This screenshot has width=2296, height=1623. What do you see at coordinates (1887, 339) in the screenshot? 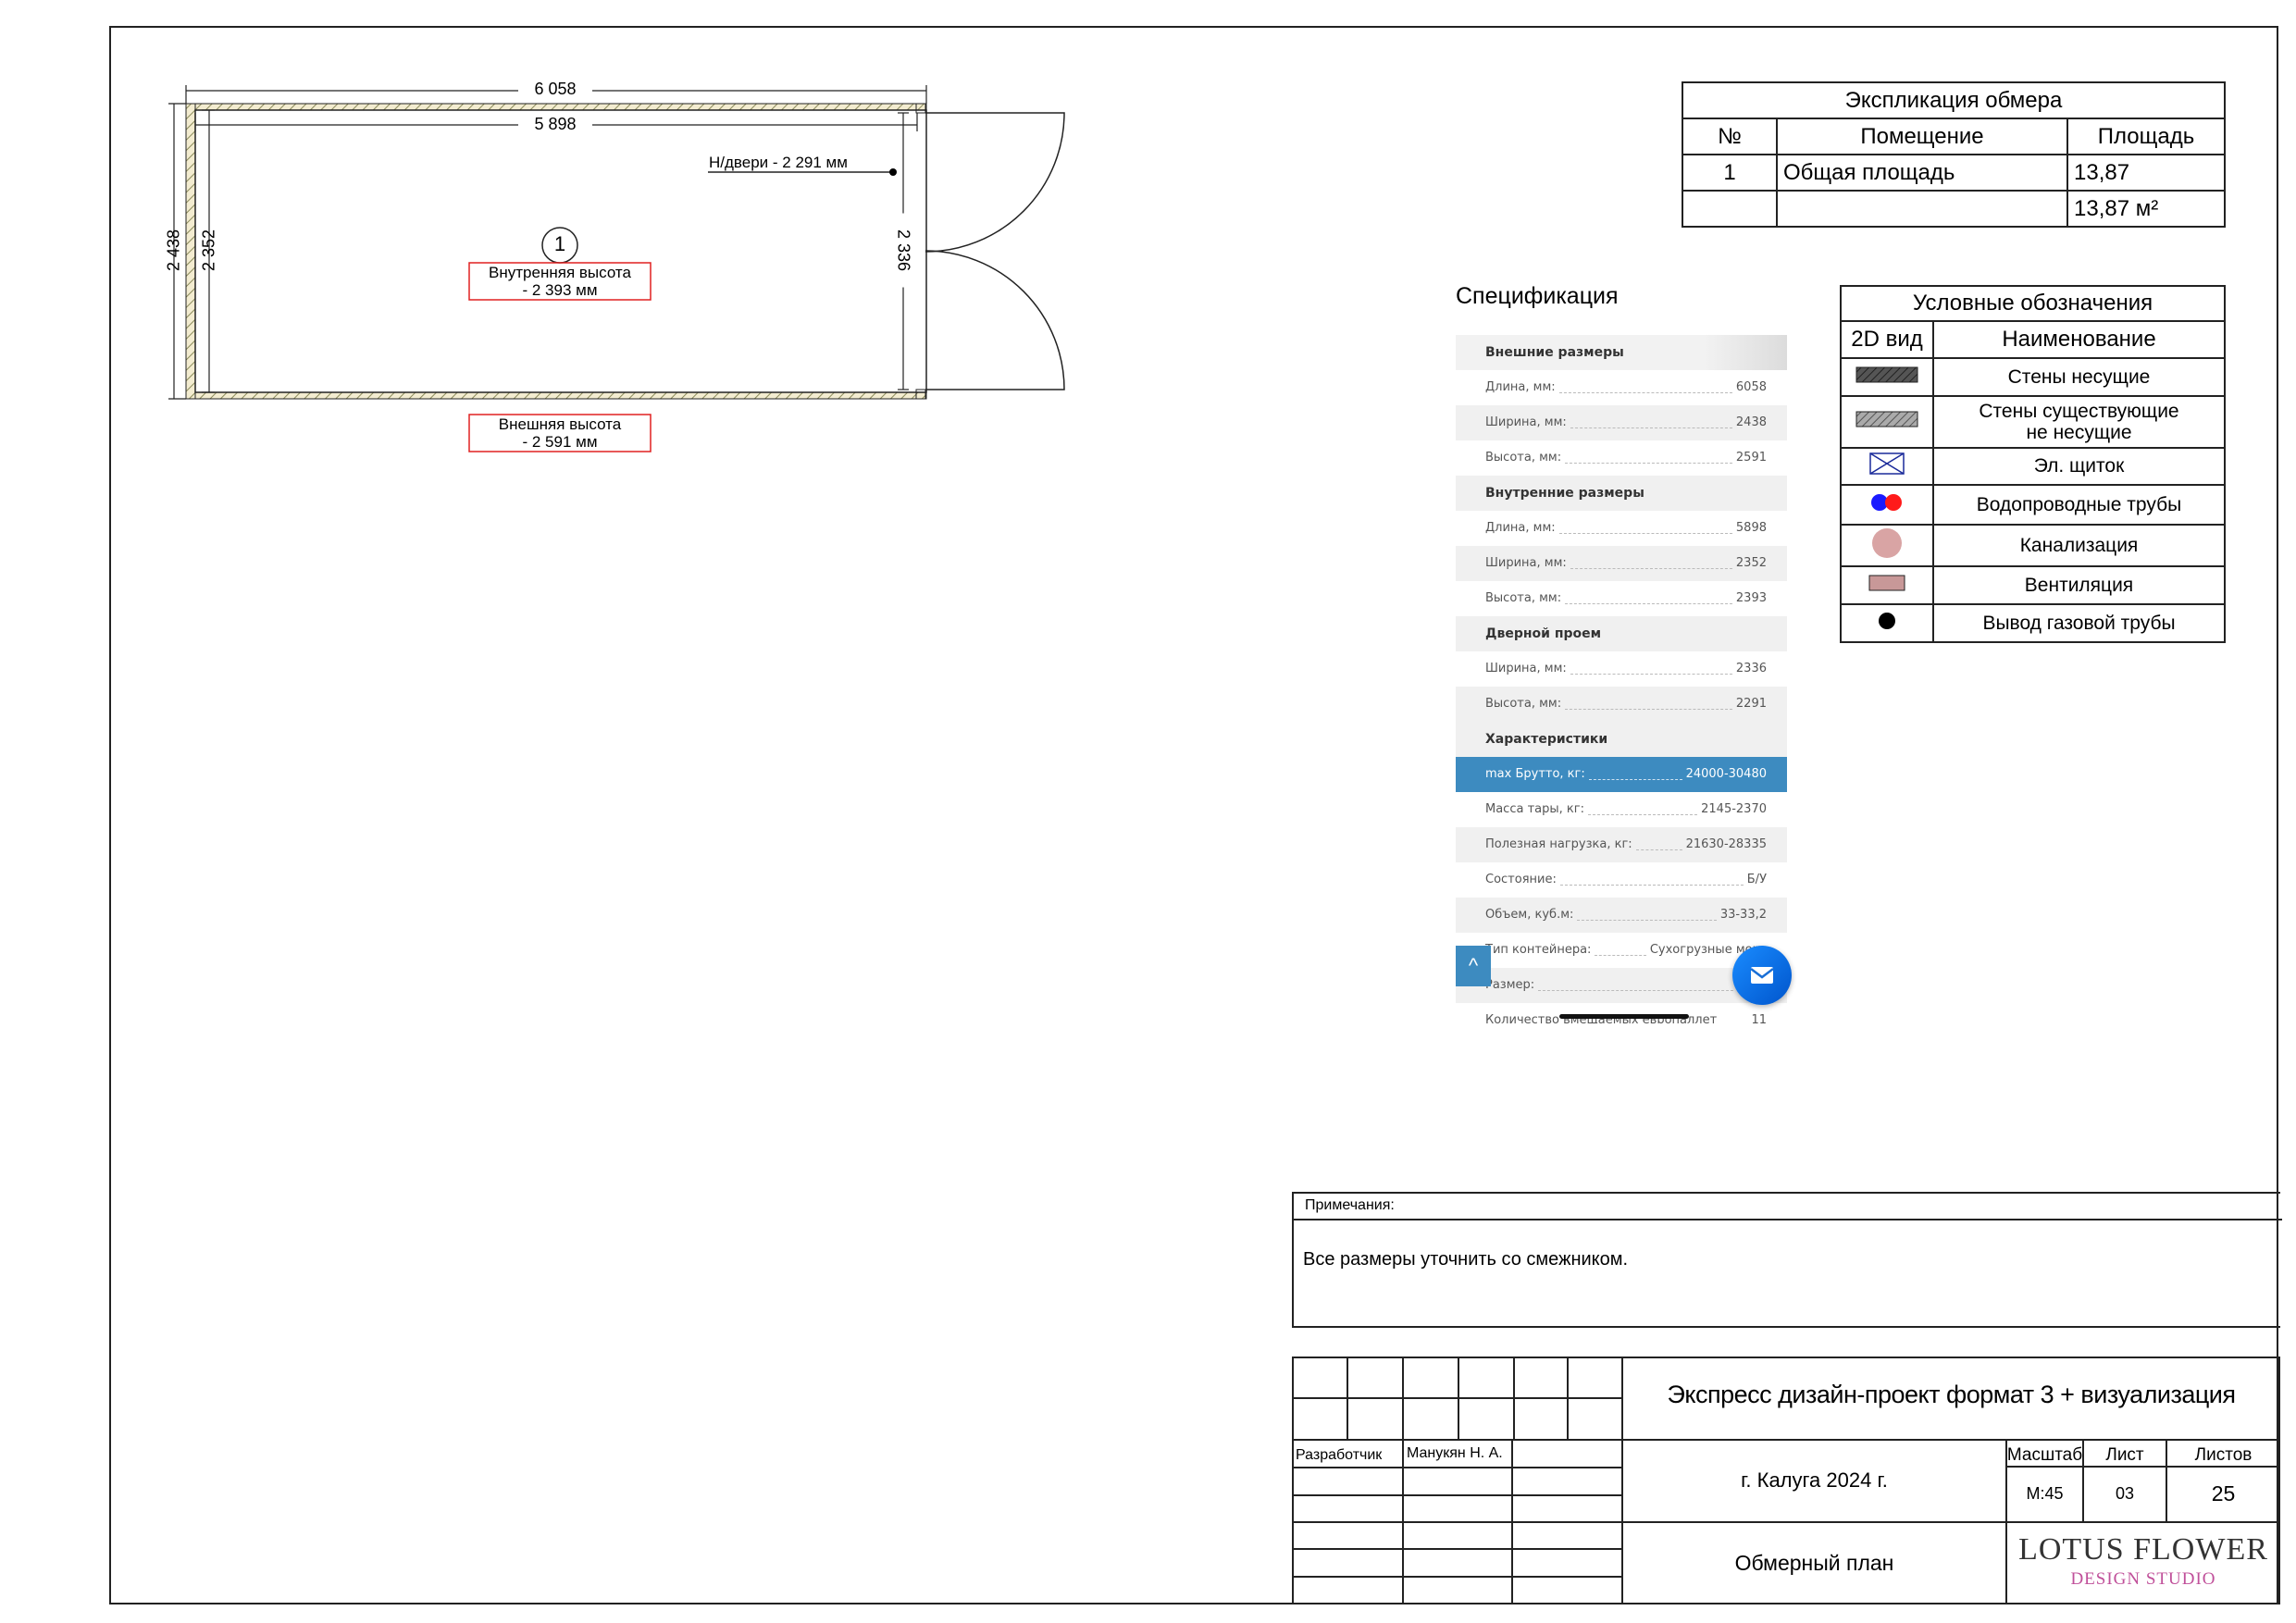
I see `legend-header-view: 2D вид` at bounding box center [1887, 339].